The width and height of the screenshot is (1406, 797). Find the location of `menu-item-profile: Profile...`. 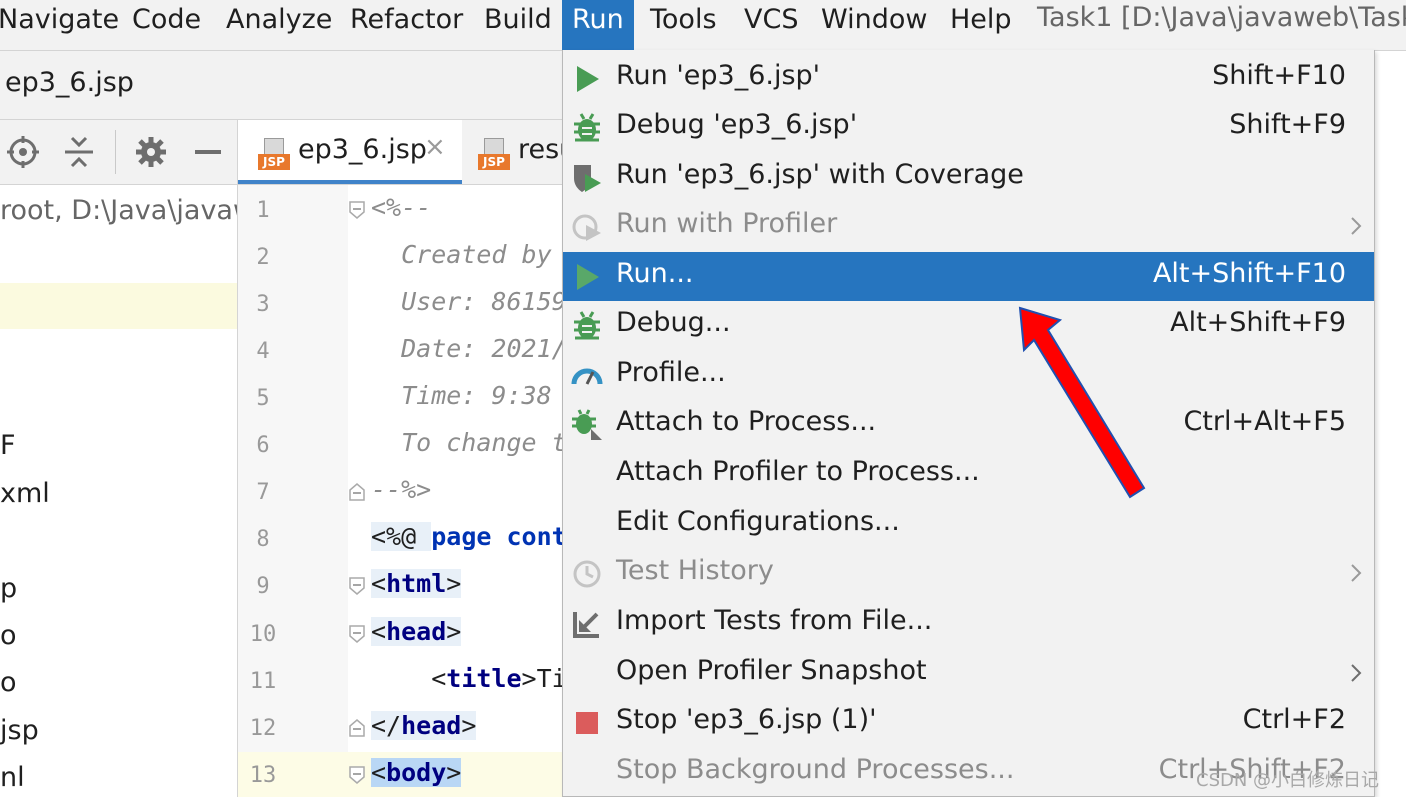

menu-item-profile: Profile... is located at coordinates (968, 375).